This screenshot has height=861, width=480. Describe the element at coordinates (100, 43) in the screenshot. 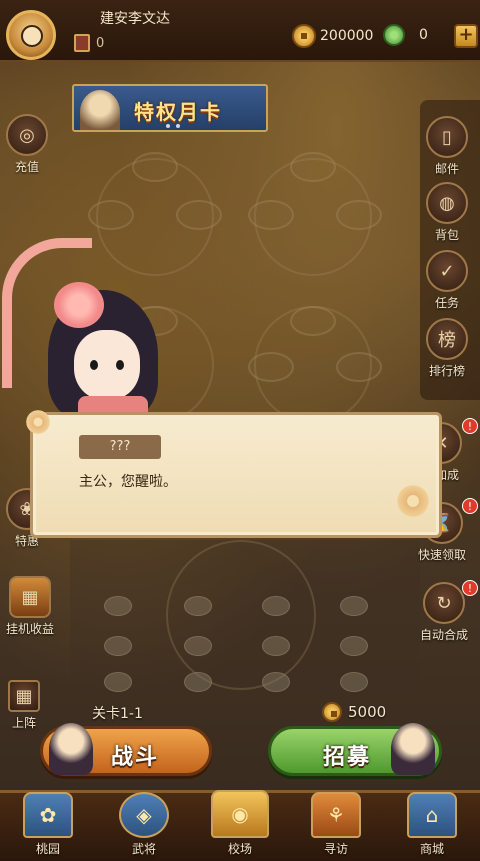

I see `rank-value: 0` at that location.